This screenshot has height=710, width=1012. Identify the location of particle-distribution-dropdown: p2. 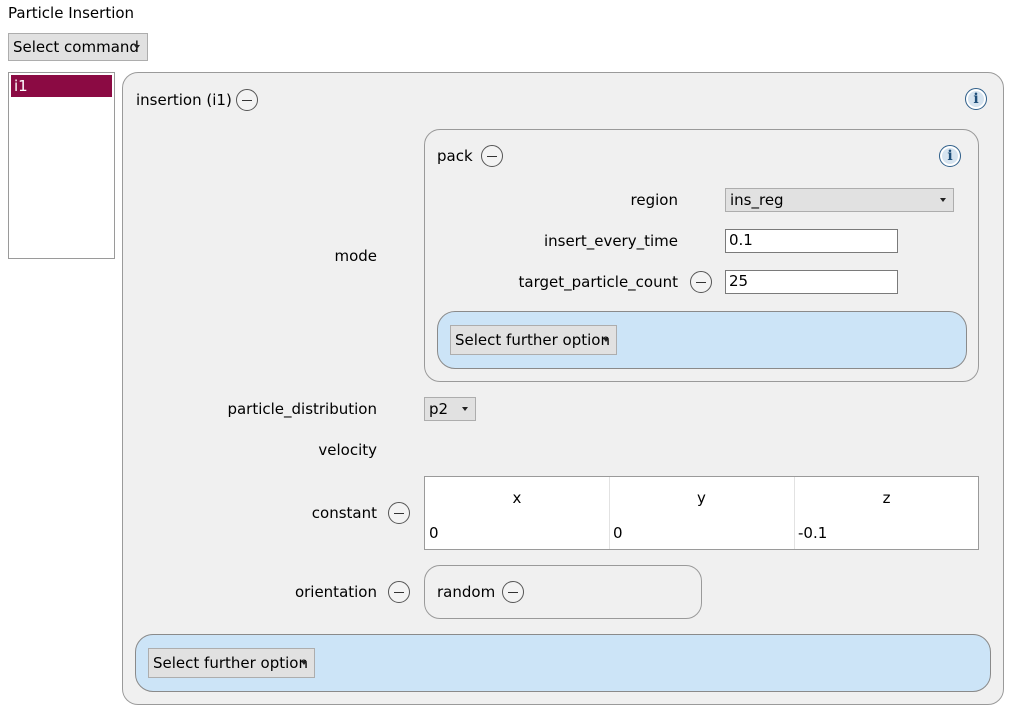
(450, 409).